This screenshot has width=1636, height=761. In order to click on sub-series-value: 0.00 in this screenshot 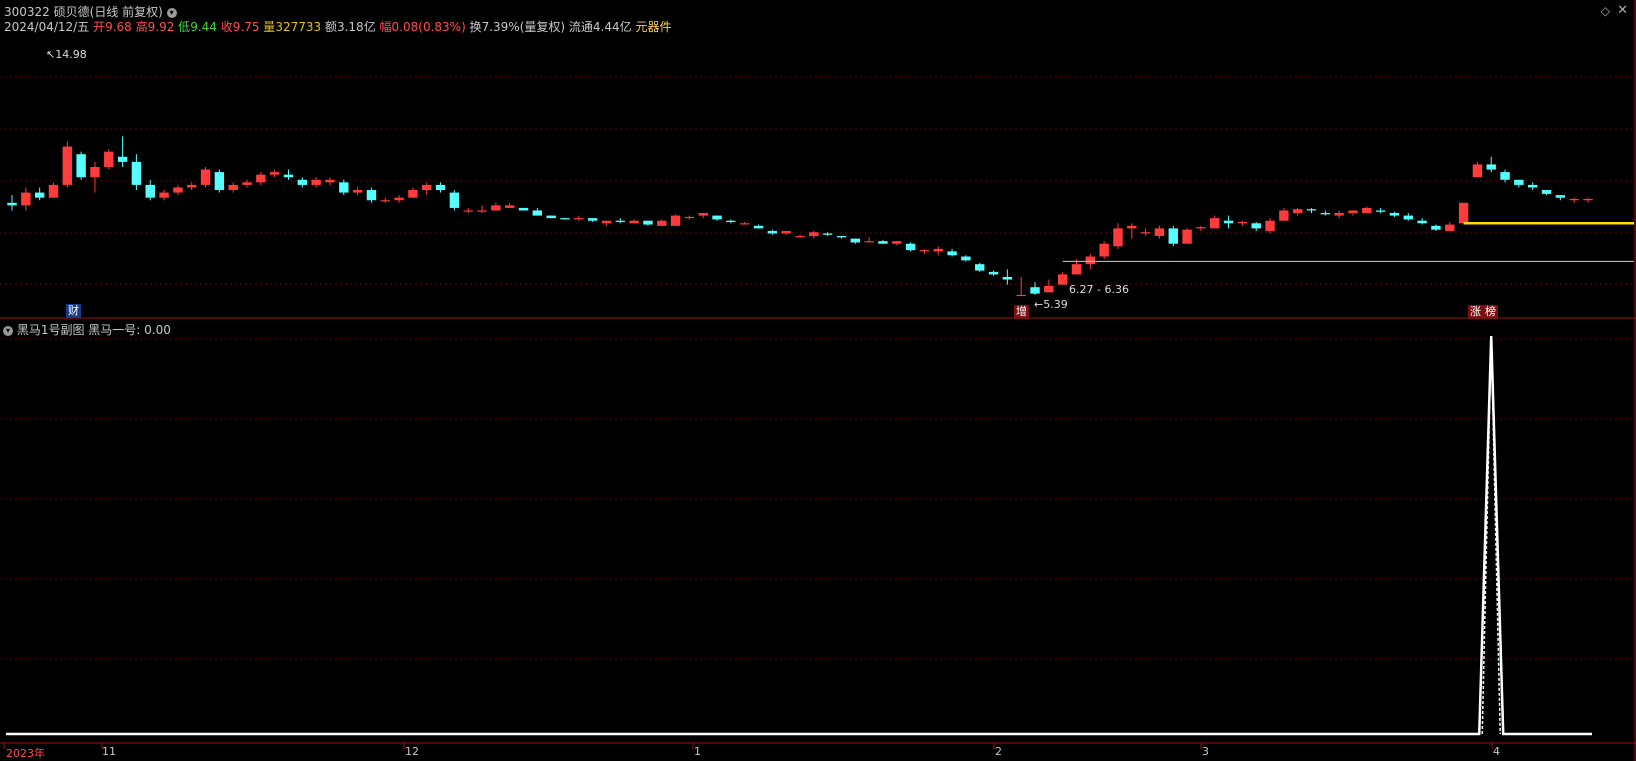, I will do `click(157, 330)`.